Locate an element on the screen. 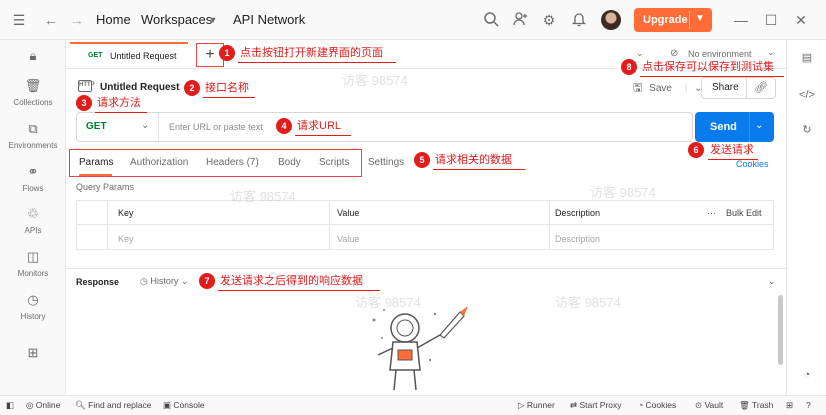 This screenshot has width=826, height=415. request-name: Untitled Request is located at coordinates (139, 87).